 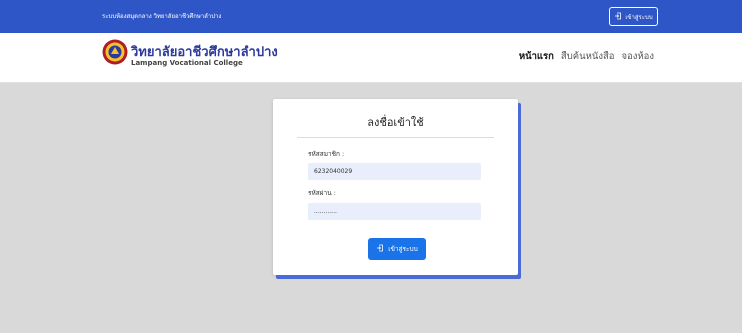 What do you see at coordinates (187, 63) in the screenshot?
I see `brand-name-english: Lampang Vocational College` at bounding box center [187, 63].